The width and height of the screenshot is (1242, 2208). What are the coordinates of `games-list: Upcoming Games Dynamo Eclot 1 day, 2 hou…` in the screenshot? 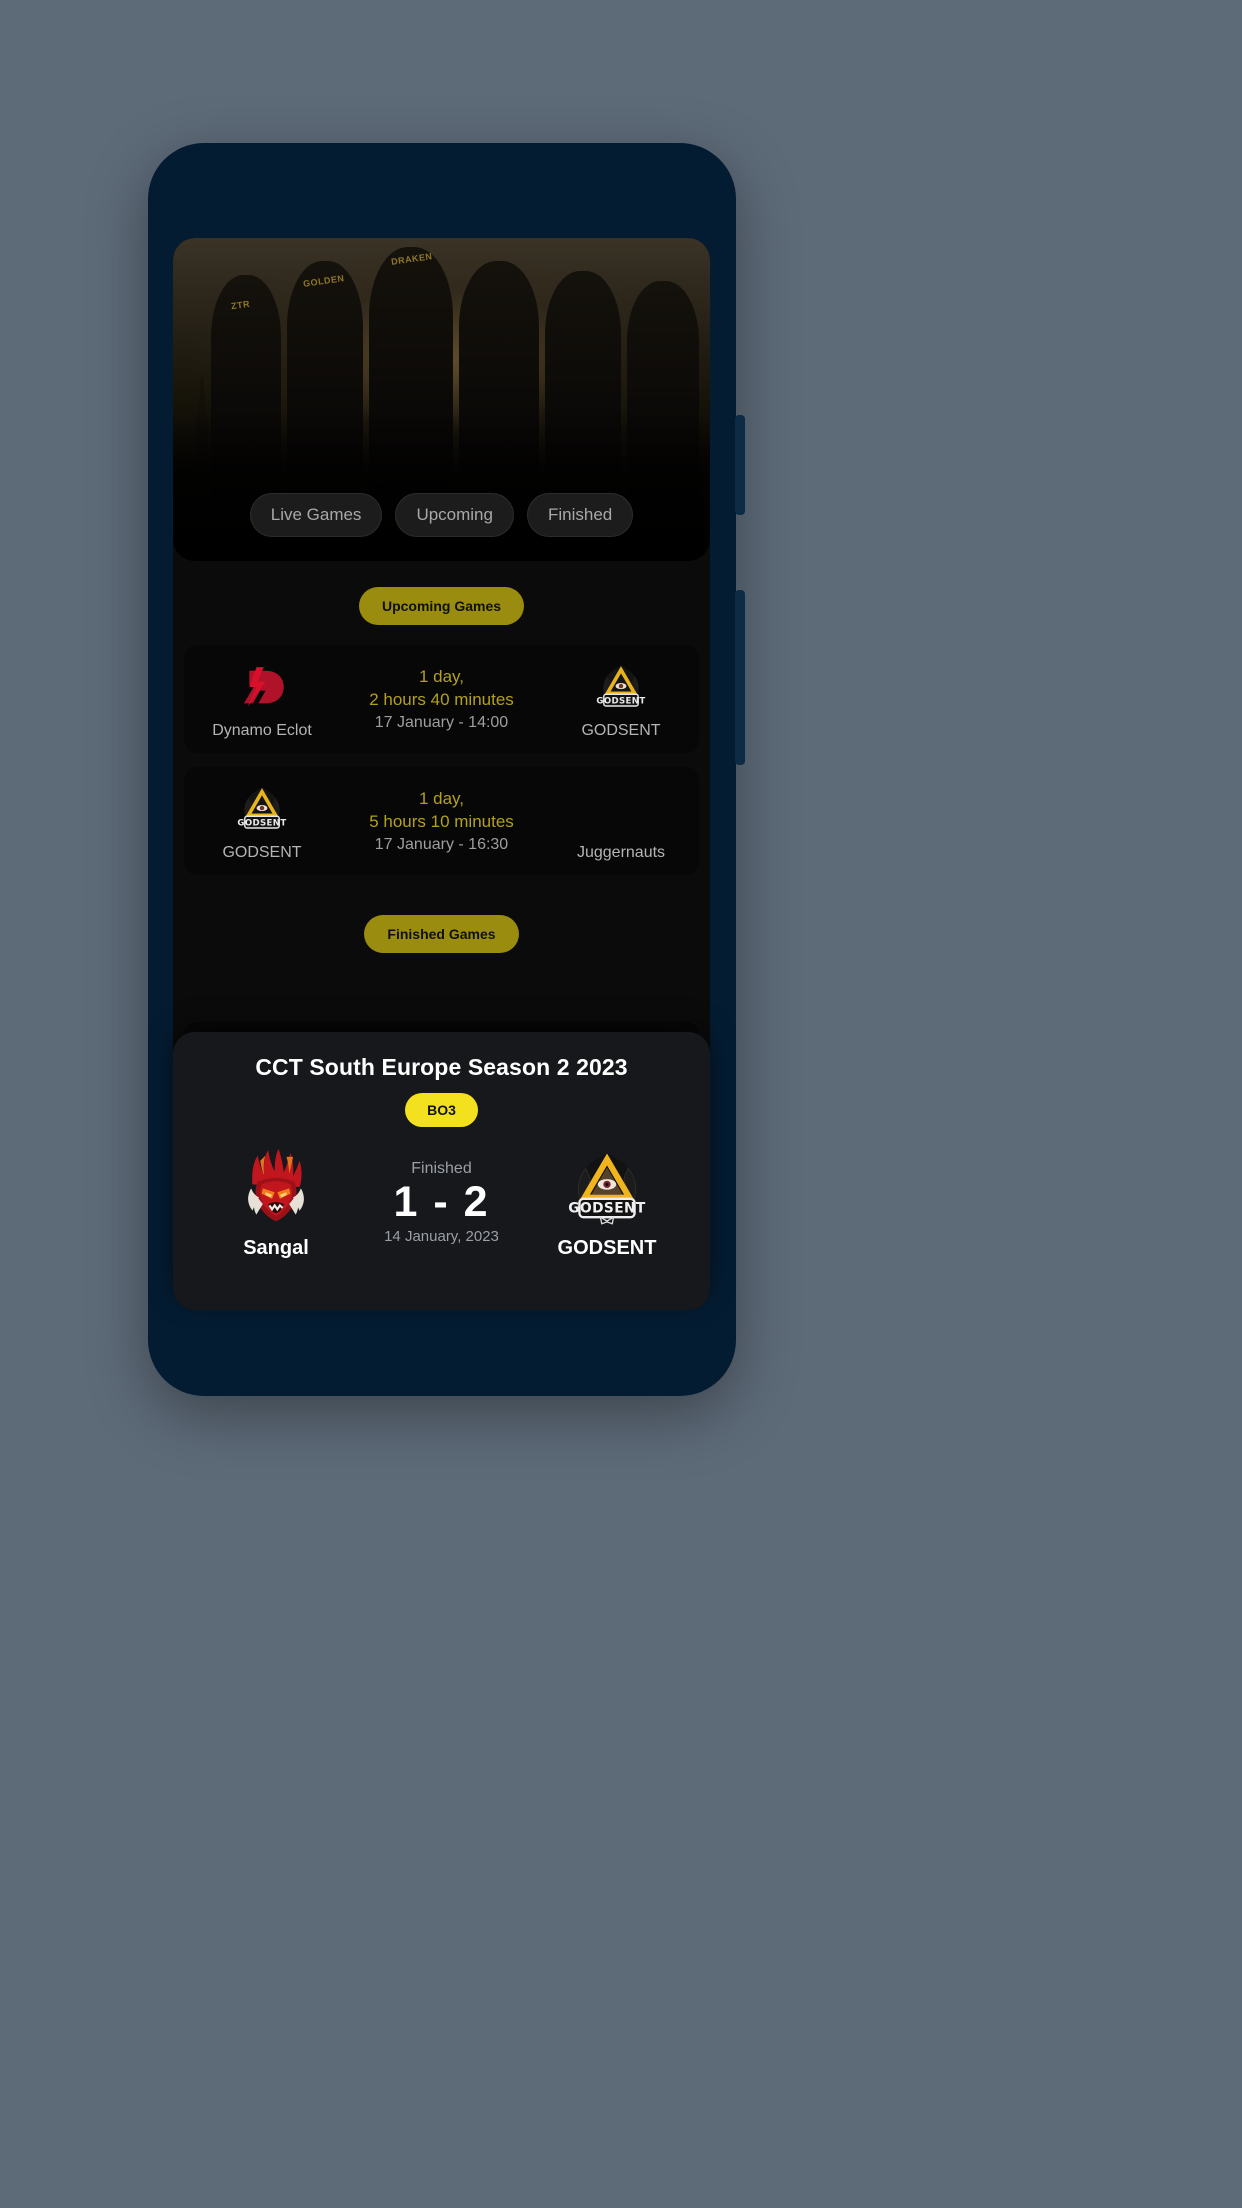 It's located at (441, 770).